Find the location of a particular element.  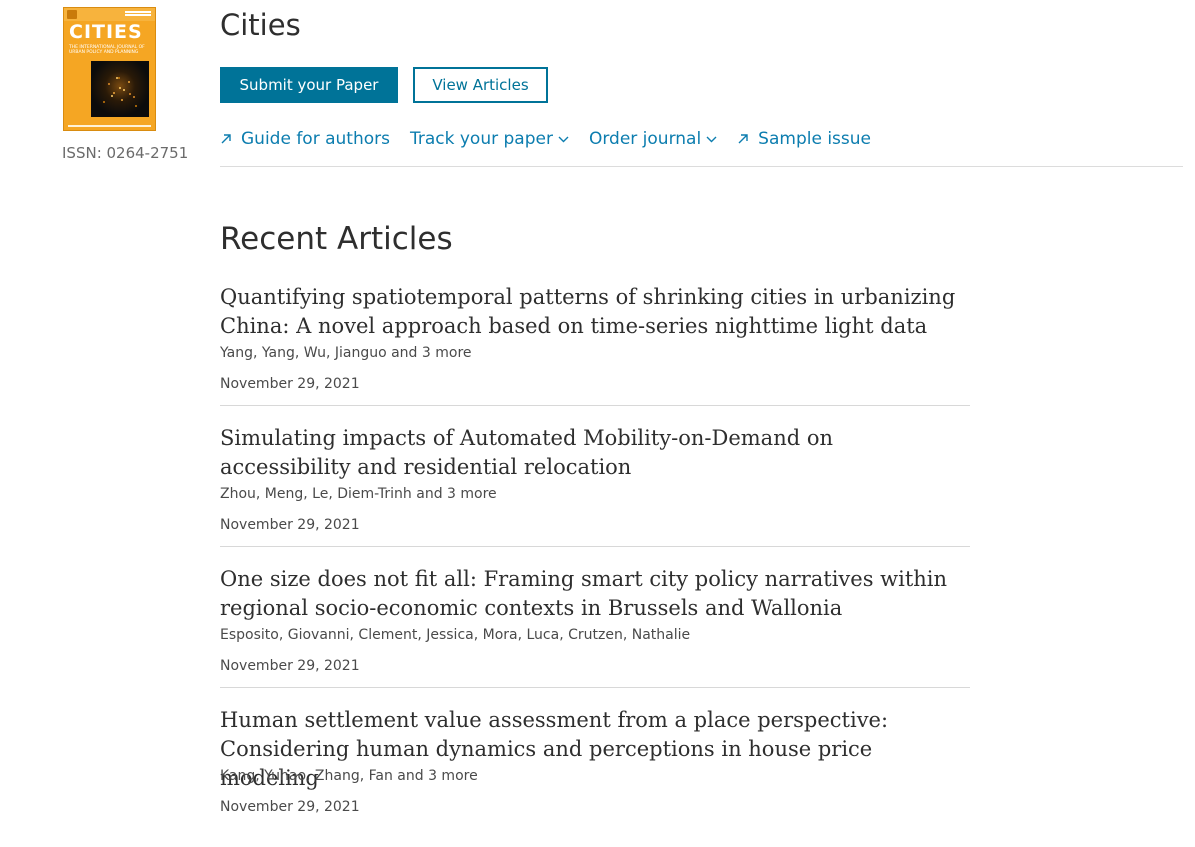

article-authors: Kang, Yuhao, Zhang, Fan and 3 more is located at coordinates (349, 776).